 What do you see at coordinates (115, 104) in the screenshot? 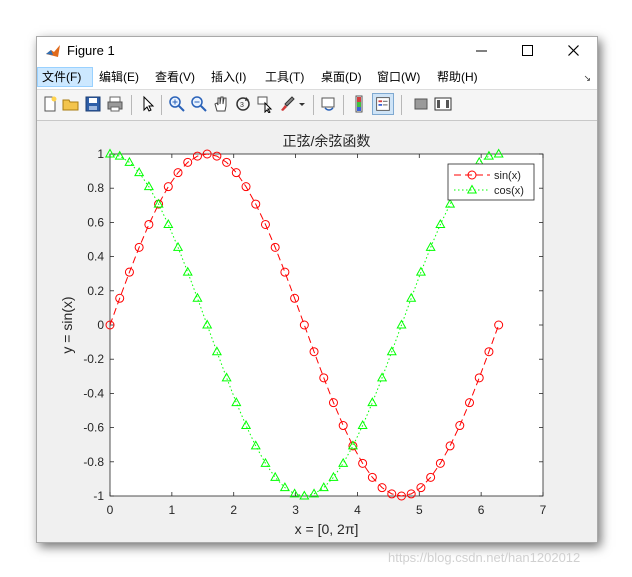
I see `print-icon` at bounding box center [115, 104].